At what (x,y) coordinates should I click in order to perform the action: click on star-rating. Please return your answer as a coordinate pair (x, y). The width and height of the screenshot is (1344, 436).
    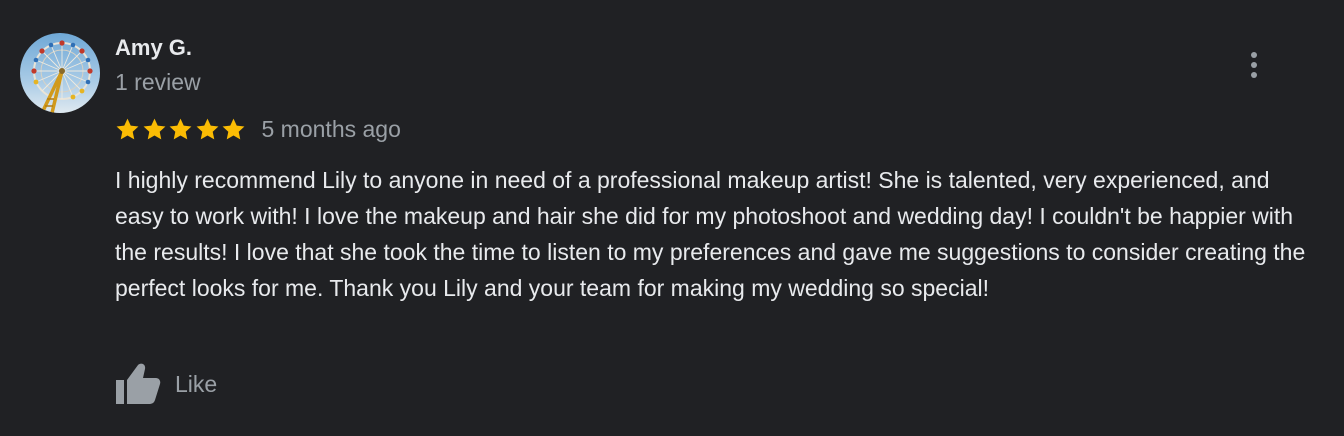
    Looking at the image, I should click on (181, 129).